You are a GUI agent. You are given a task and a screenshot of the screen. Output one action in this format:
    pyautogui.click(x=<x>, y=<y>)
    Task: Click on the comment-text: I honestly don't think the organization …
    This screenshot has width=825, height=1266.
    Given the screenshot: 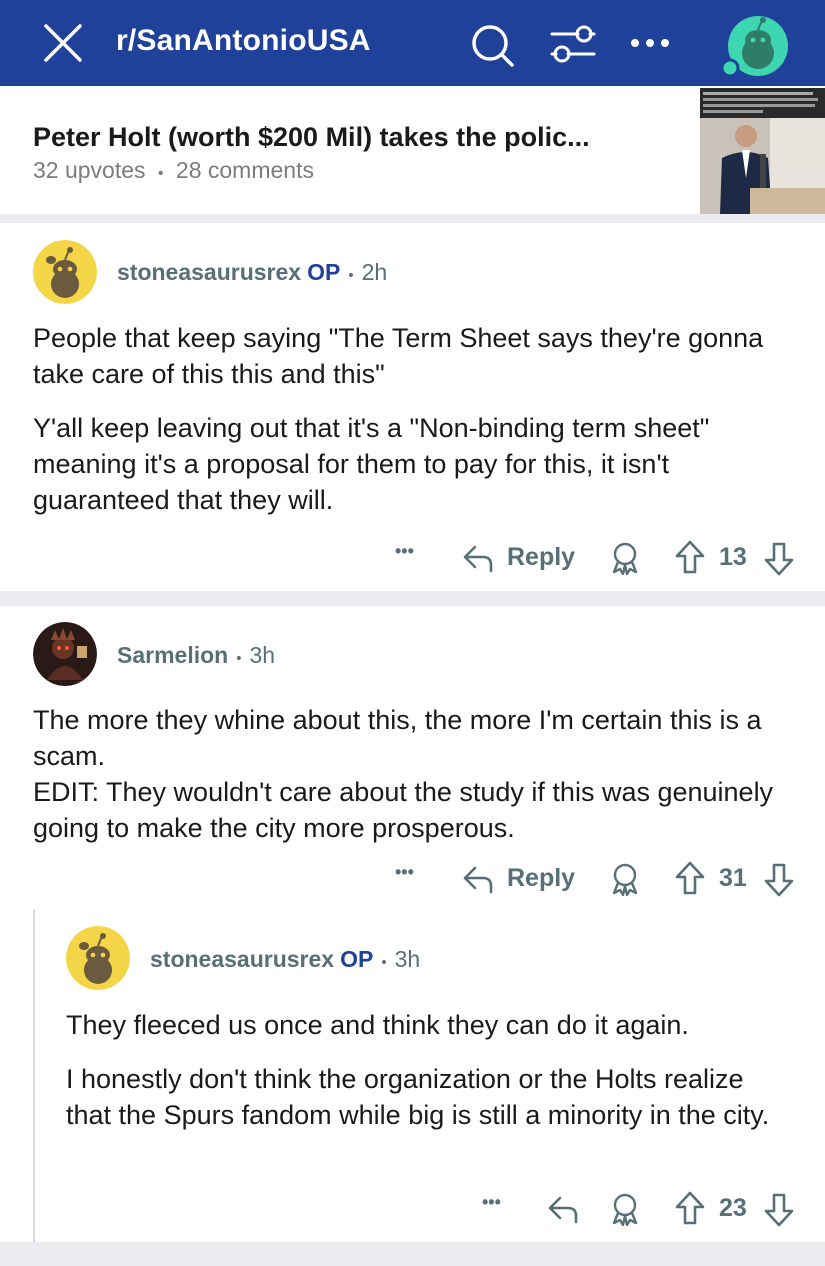 What is the action you would take?
    pyautogui.click(x=418, y=1097)
    